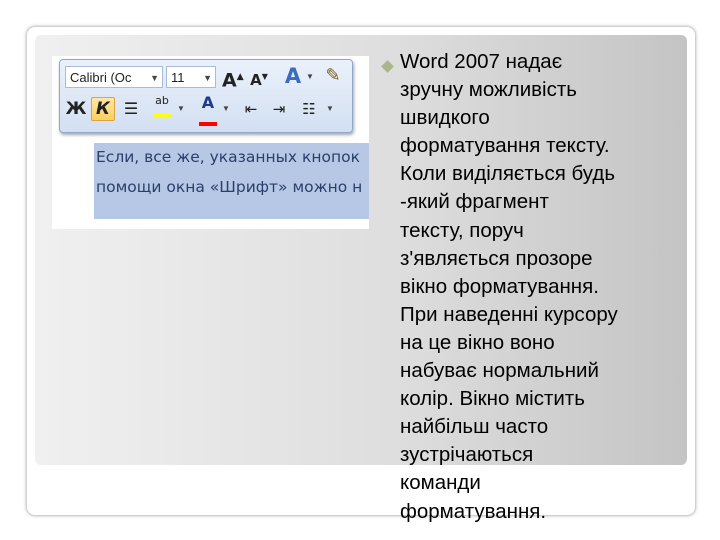 The height and width of the screenshot is (540, 720). Describe the element at coordinates (229, 187) in the screenshot. I see `selected-text-line-2: помощи окна «Шрифт» можно н` at that location.